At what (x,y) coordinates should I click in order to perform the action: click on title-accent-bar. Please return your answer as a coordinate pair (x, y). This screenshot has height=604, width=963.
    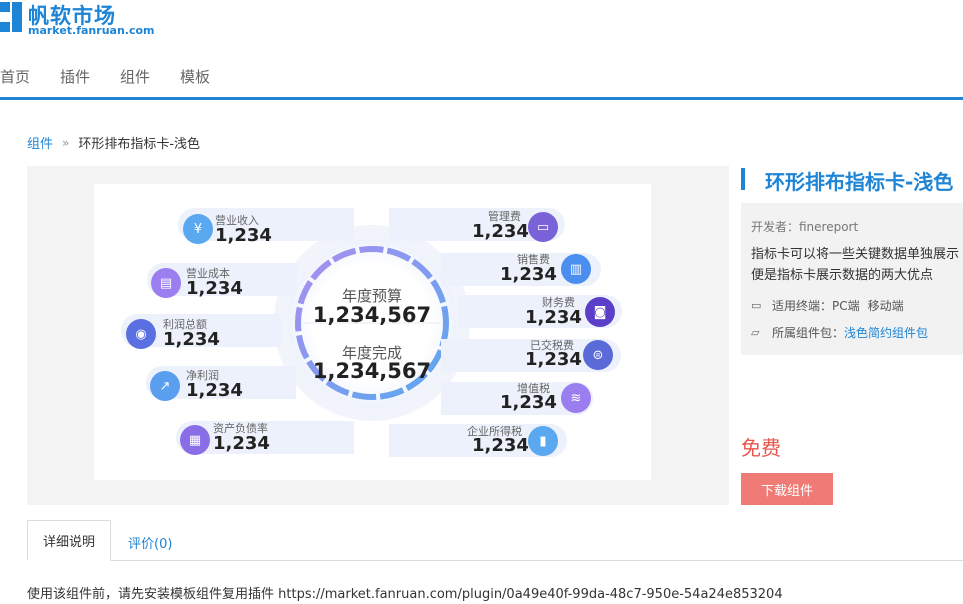
    Looking at the image, I should click on (743, 179).